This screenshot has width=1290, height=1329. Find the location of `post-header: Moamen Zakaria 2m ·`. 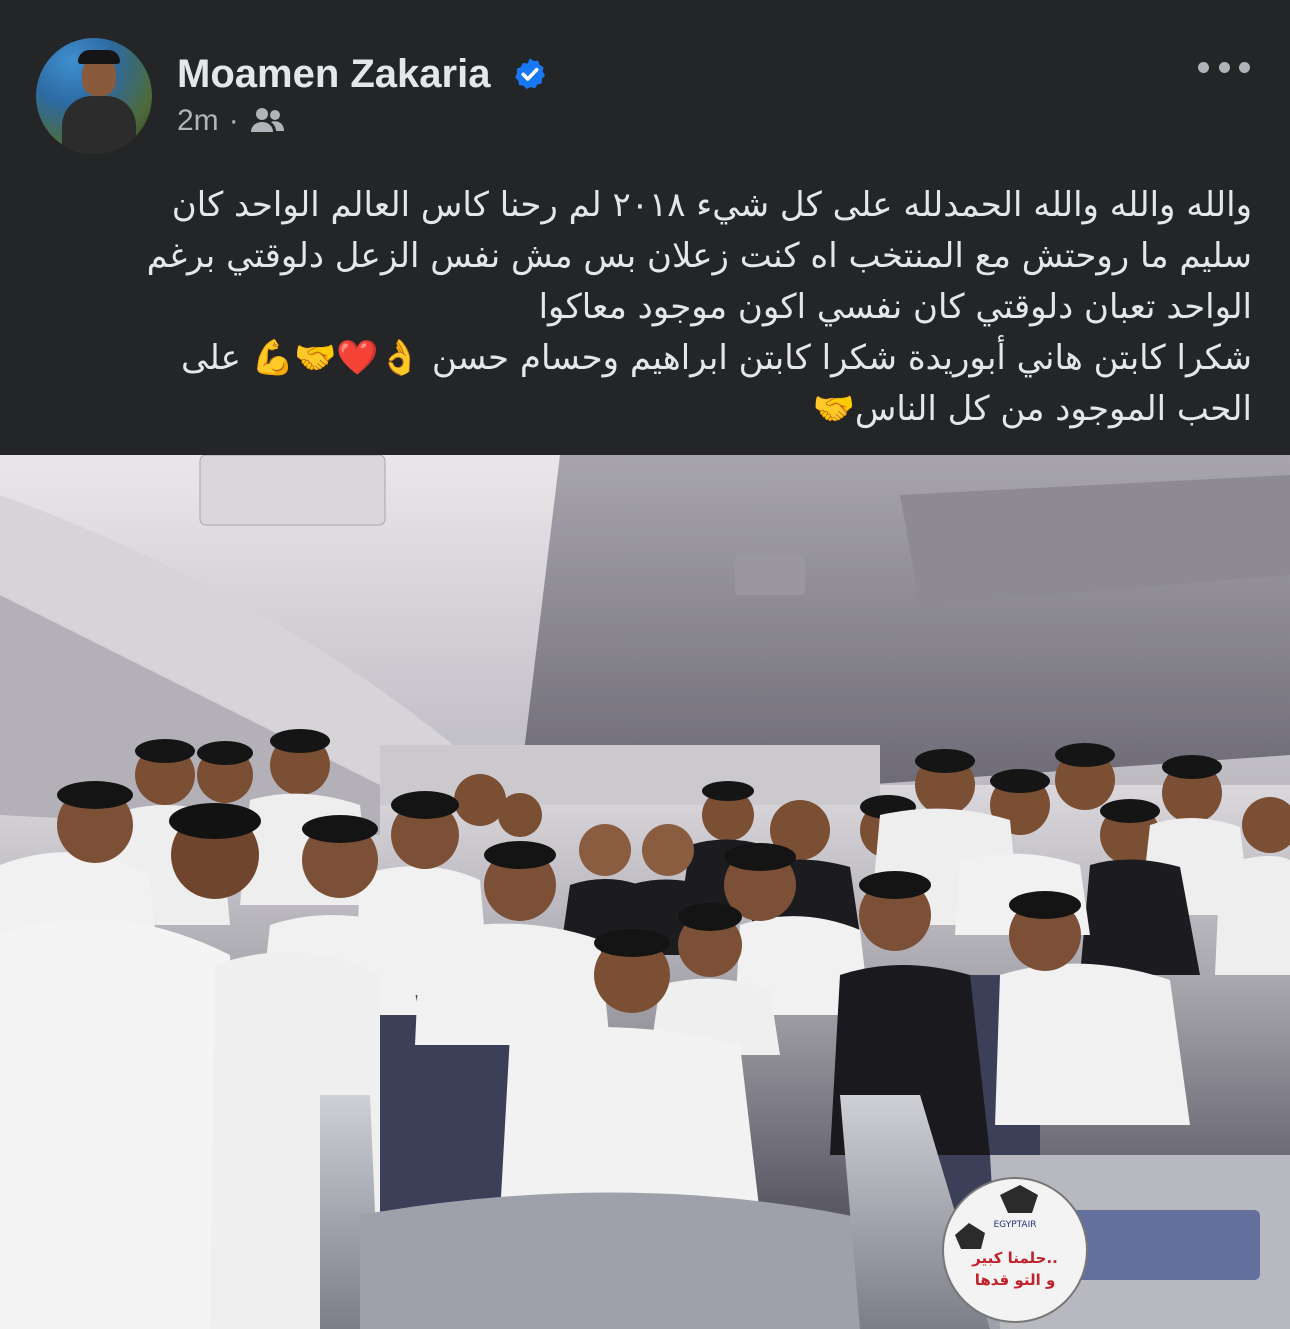

post-header: Moamen Zakaria 2m · is located at coordinates (645, 85).